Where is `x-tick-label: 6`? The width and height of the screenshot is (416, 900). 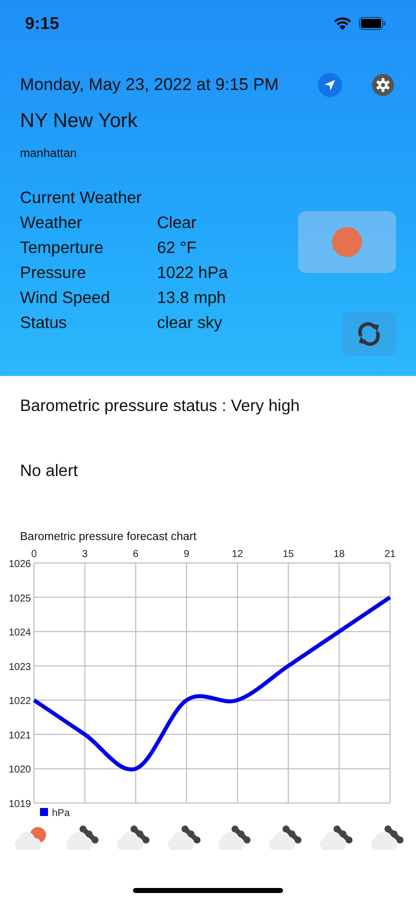 x-tick-label: 6 is located at coordinates (135, 554).